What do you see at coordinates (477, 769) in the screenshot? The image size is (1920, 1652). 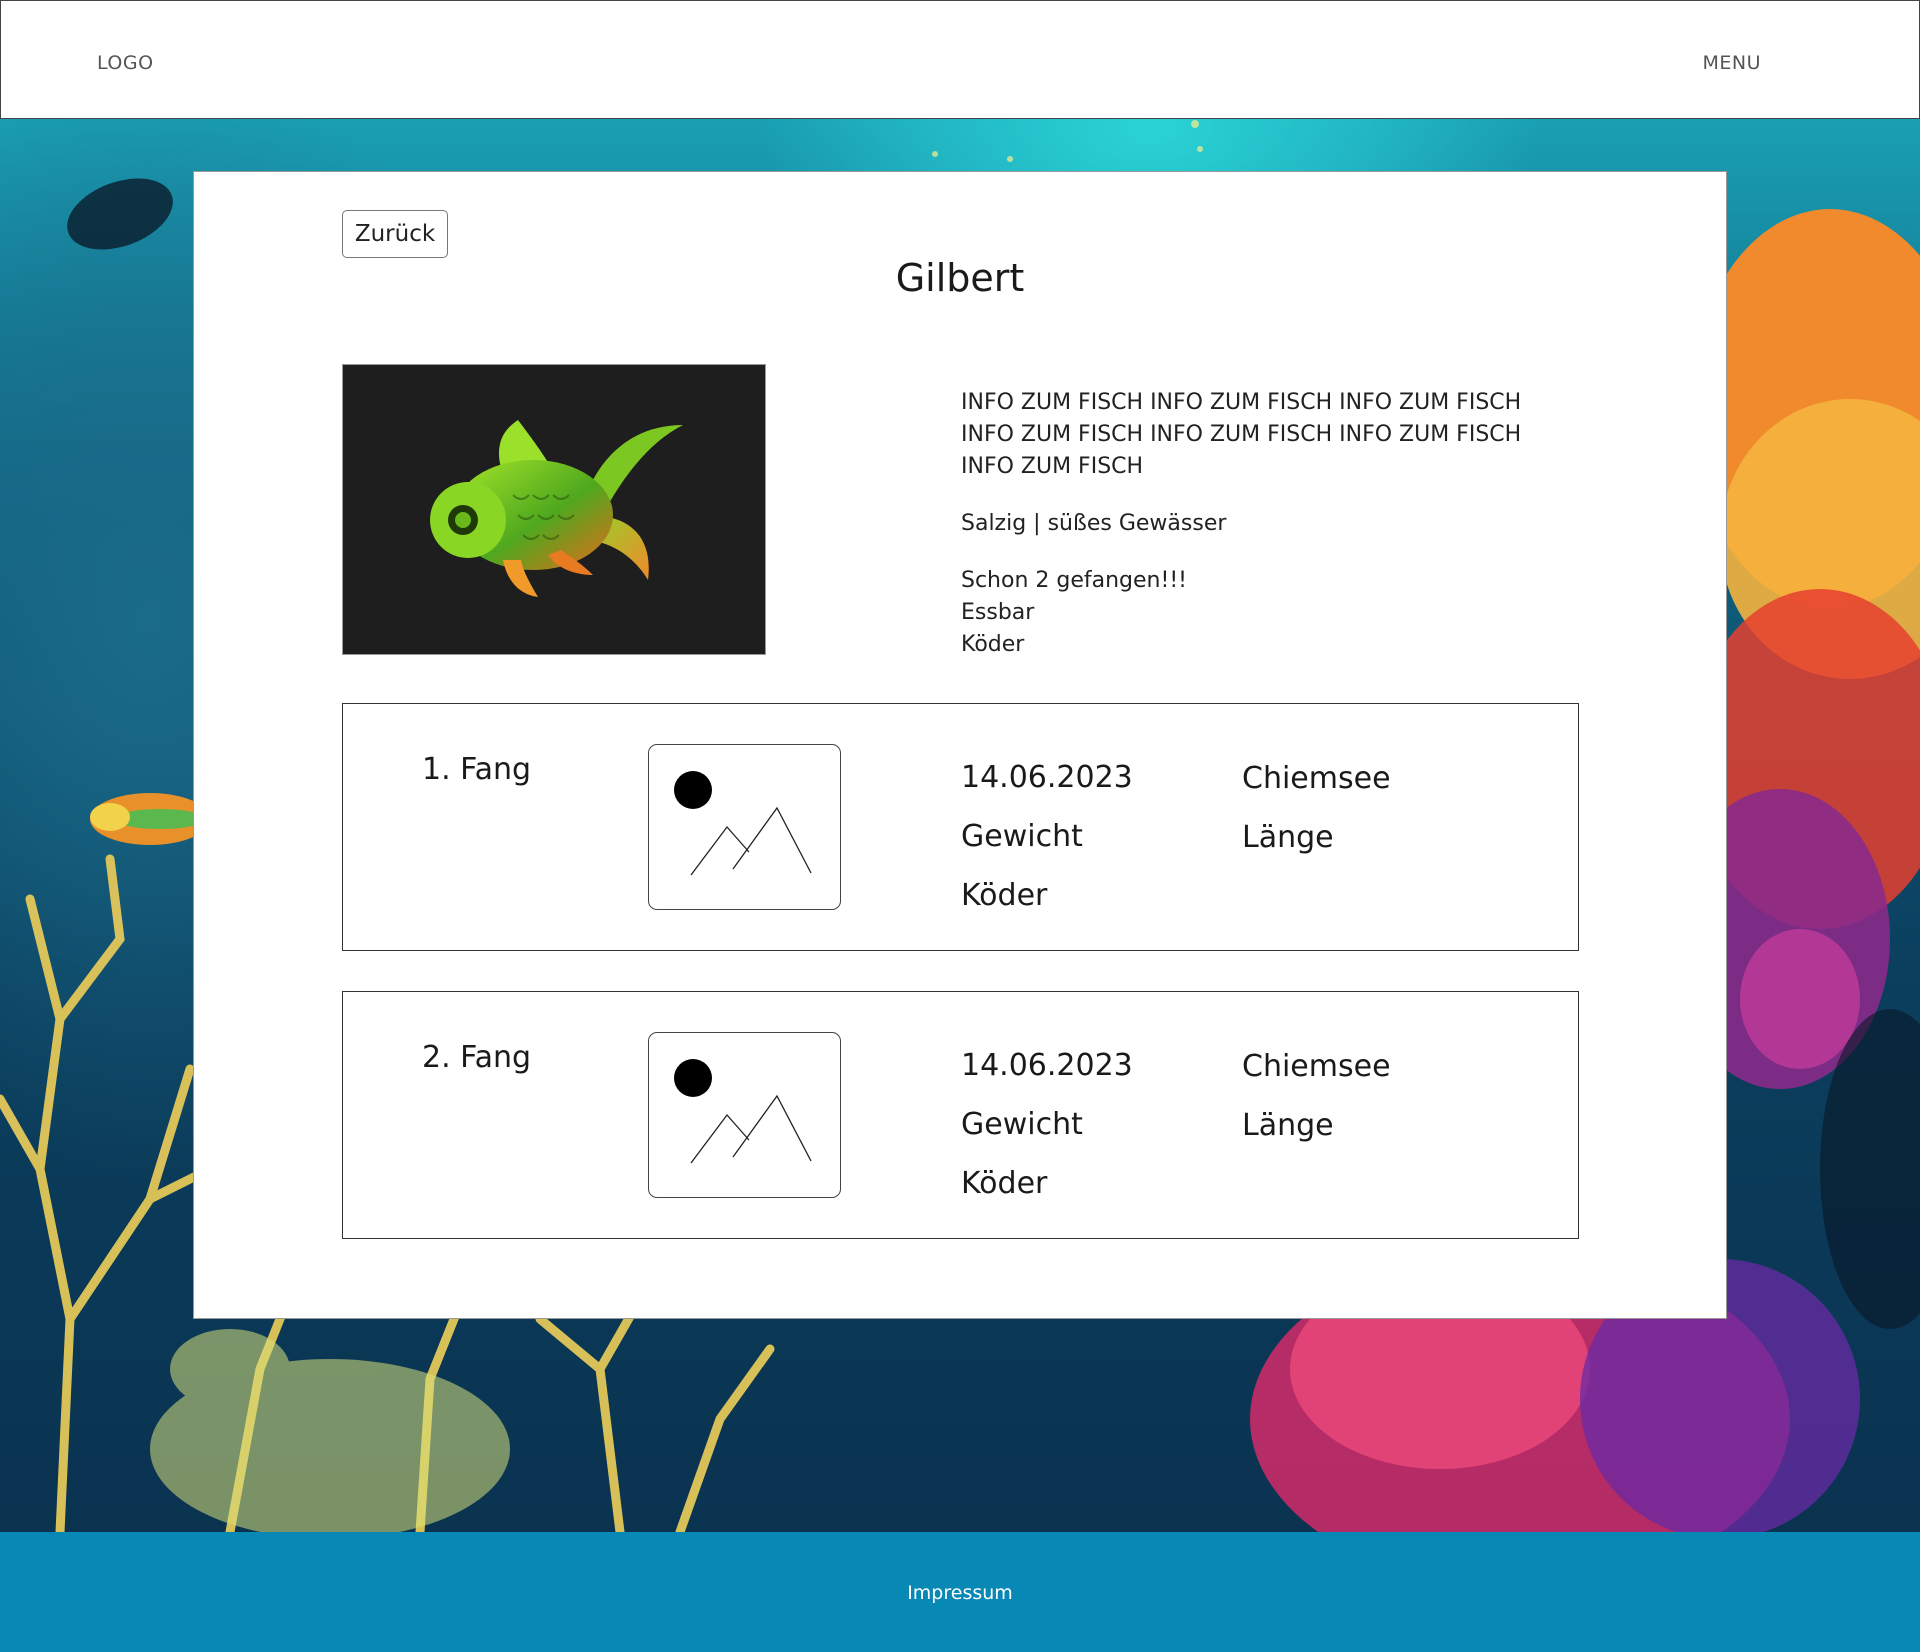 I see `catch-label: 1. Fang` at bounding box center [477, 769].